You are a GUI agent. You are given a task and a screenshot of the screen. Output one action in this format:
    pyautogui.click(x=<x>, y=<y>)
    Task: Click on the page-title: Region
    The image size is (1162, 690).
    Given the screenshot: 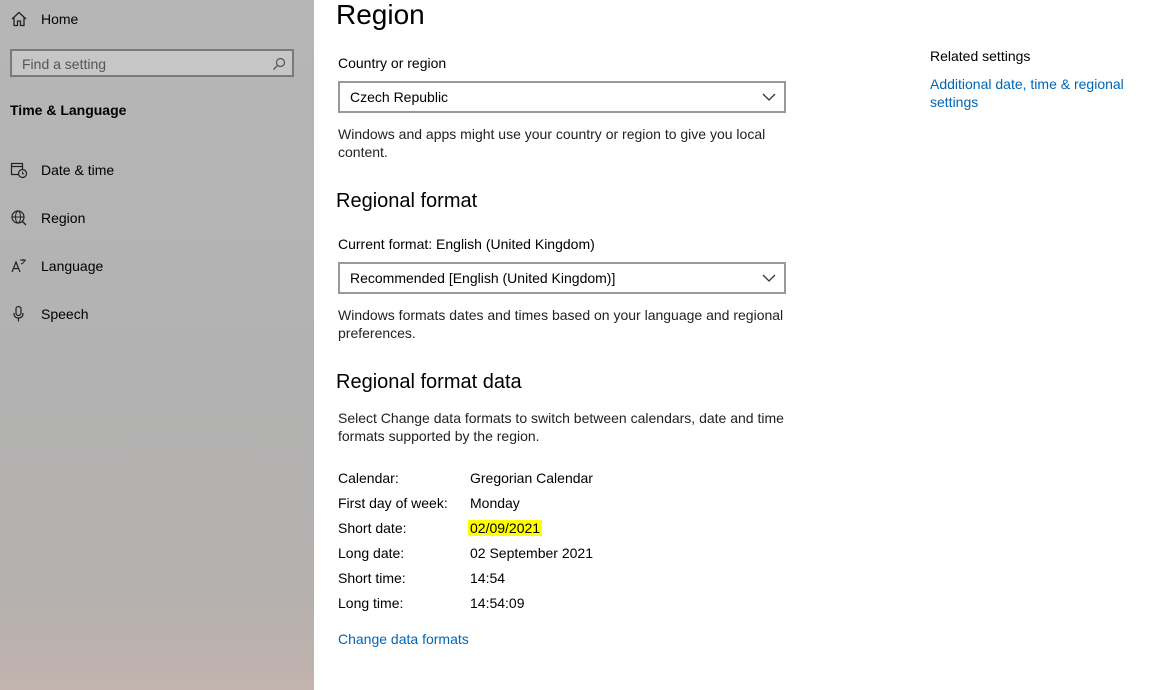 What is the action you would take?
    pyautogui.click(x=380, y=15)
    